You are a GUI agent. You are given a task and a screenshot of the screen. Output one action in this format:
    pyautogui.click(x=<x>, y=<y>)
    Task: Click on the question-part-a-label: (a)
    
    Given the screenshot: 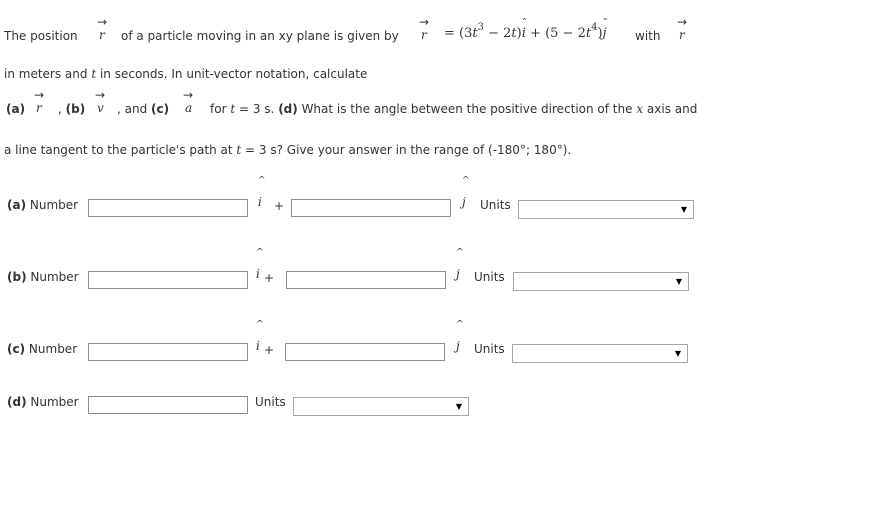 What is the action you would take?
    pyautogui.click(x=16, y=109)
    